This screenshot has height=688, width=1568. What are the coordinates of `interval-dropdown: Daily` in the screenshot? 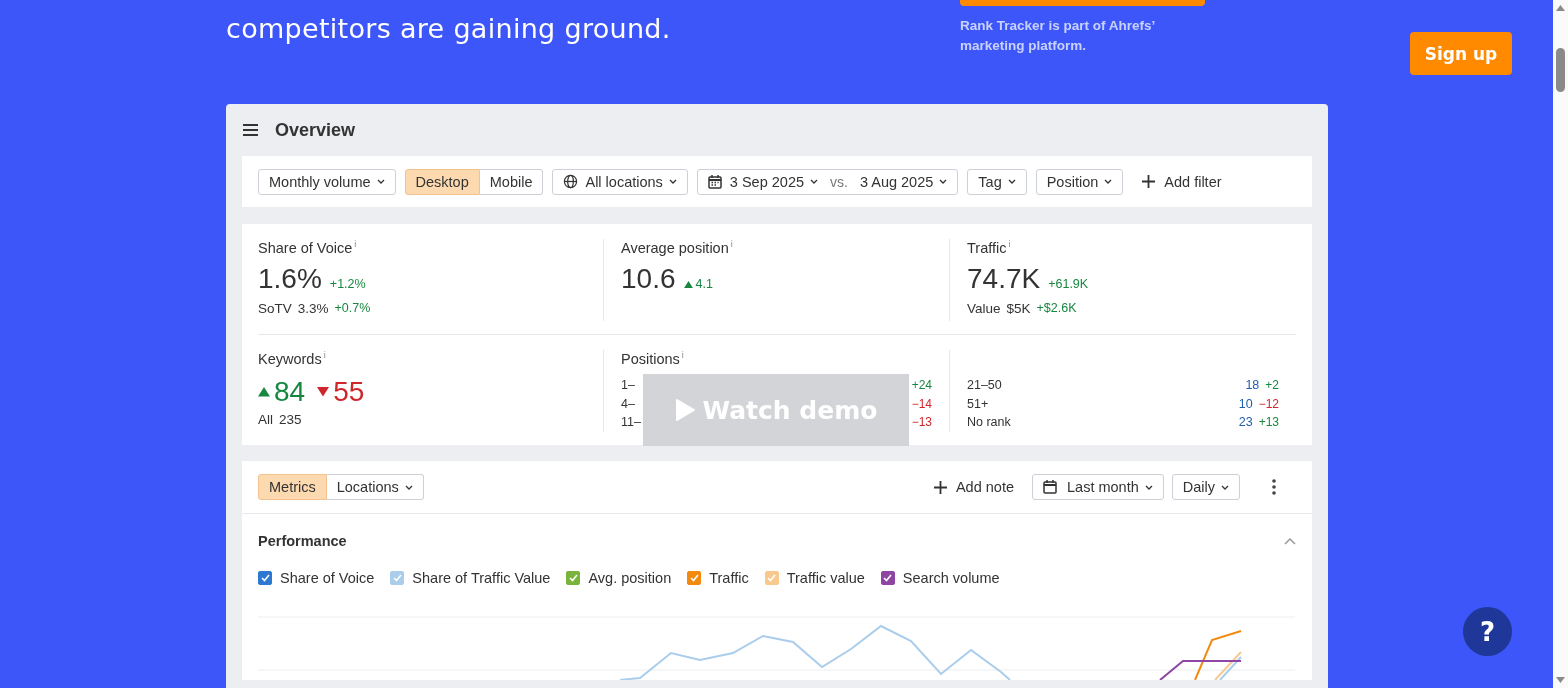 It's located at (1205, 487).